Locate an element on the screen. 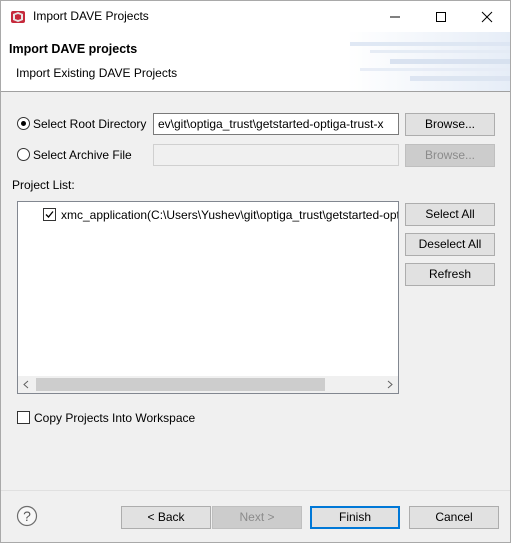 The height and width of the screenshot is (543, 511). scroll-left-icon is located at coordinates (26, 384).